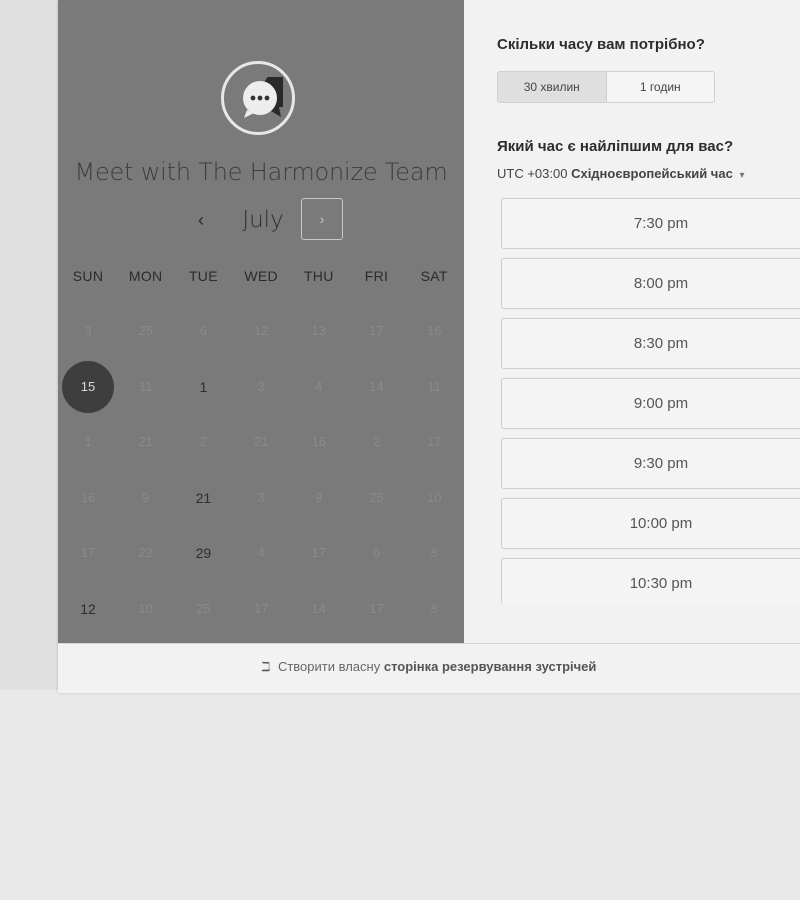 This screenshot has height=900, width=800. Describe the element at coordinates (532, 173) in the screenshot. I see `timezone-offset: UTC +03:00` at that location.